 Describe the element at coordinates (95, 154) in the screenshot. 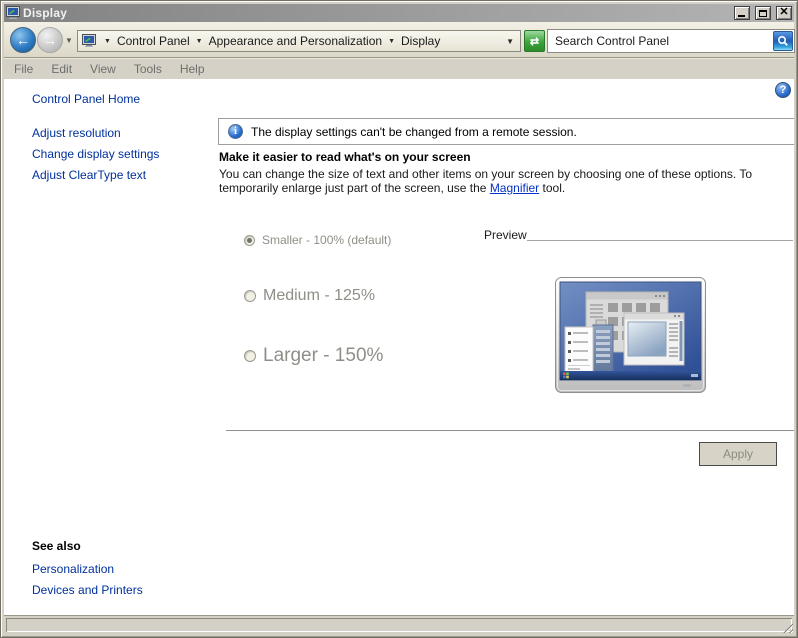

I see `sidebar-item-change-display-settings: Change display settings` at that location.